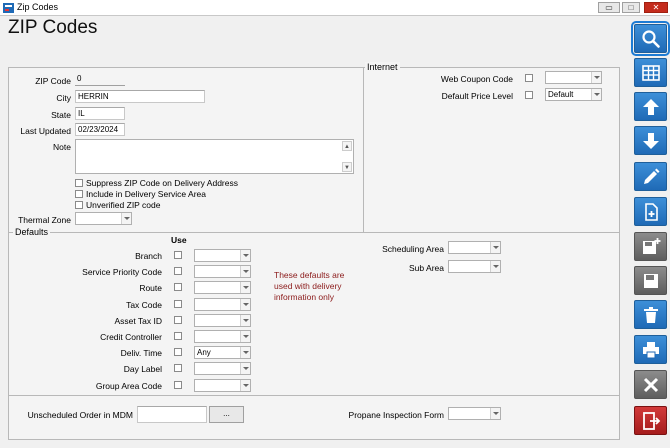  Describe the element at coordinates (146, 194) in the screenshot. I see `include-service-area-label: Include in Delivery Service Area` at that location.